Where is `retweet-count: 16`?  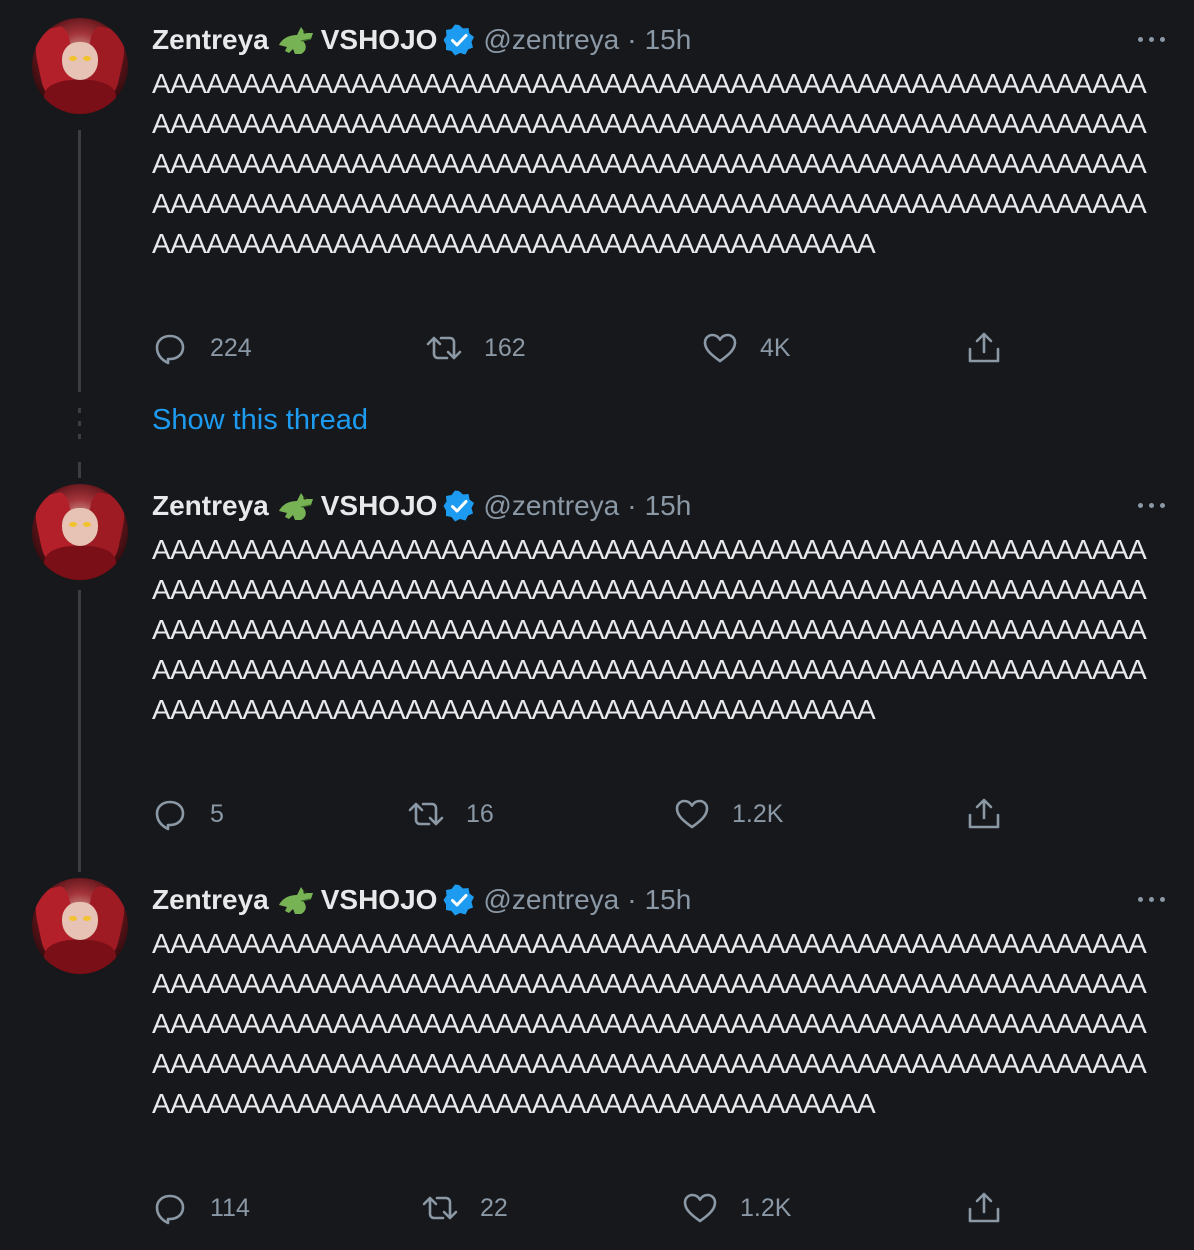 retweet-count: 16 is located at coordinates (480, 813).